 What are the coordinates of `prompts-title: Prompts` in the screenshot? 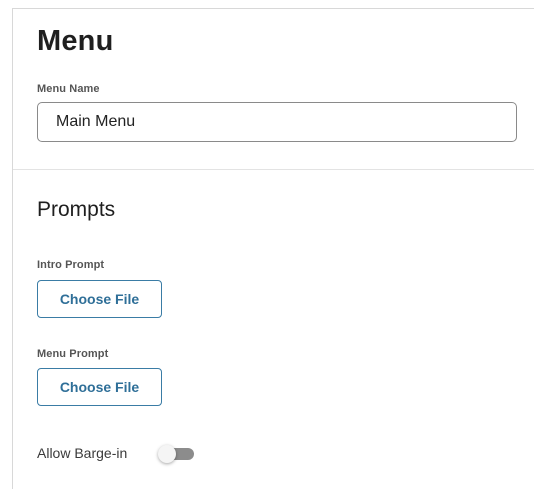 It's located at (76, 209).